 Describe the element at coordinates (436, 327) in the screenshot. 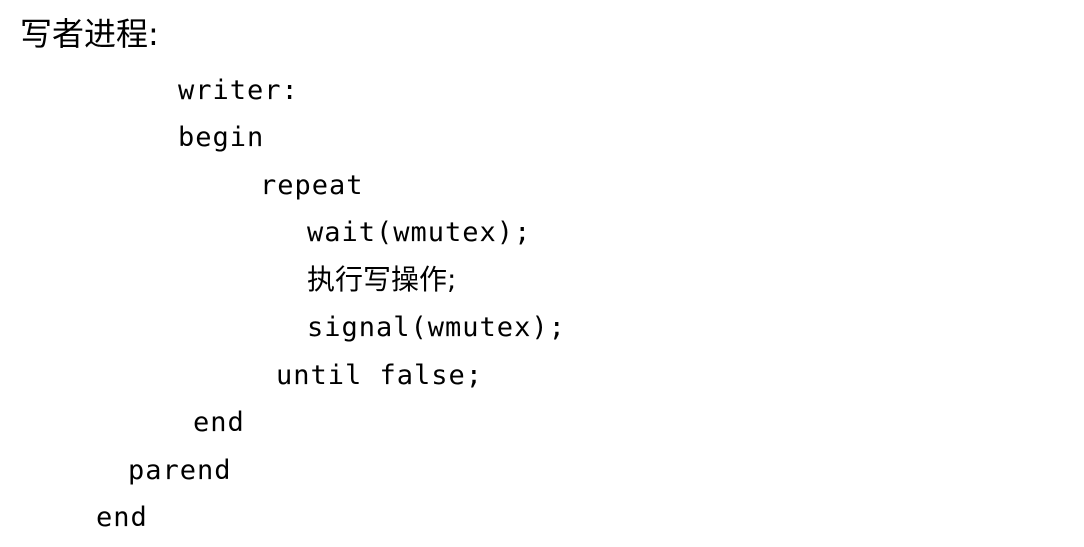

I see `code-line-signal: signal(wmutex);` at that location.